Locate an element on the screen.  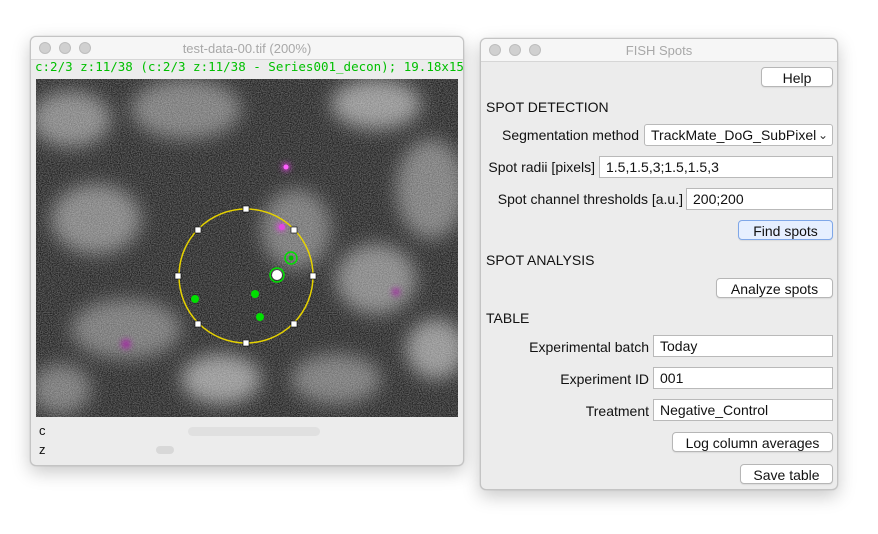
find-spots-button: Find spots is located at coordinates (785, 230).